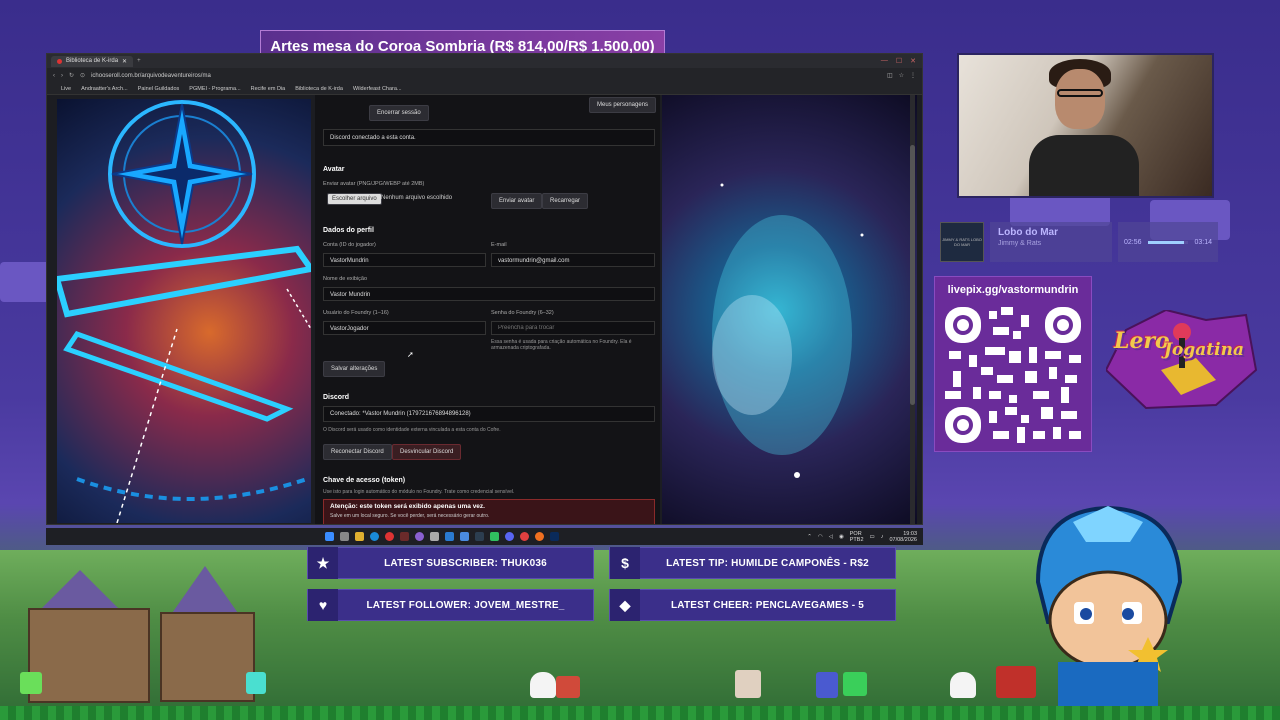 The height and width of the screenshot is (720, 1280). What do you see at coordinates (268, 89) in the screenshot?
I see `bookmark-item: Recife em Dia` at bounding box center [268, 89].